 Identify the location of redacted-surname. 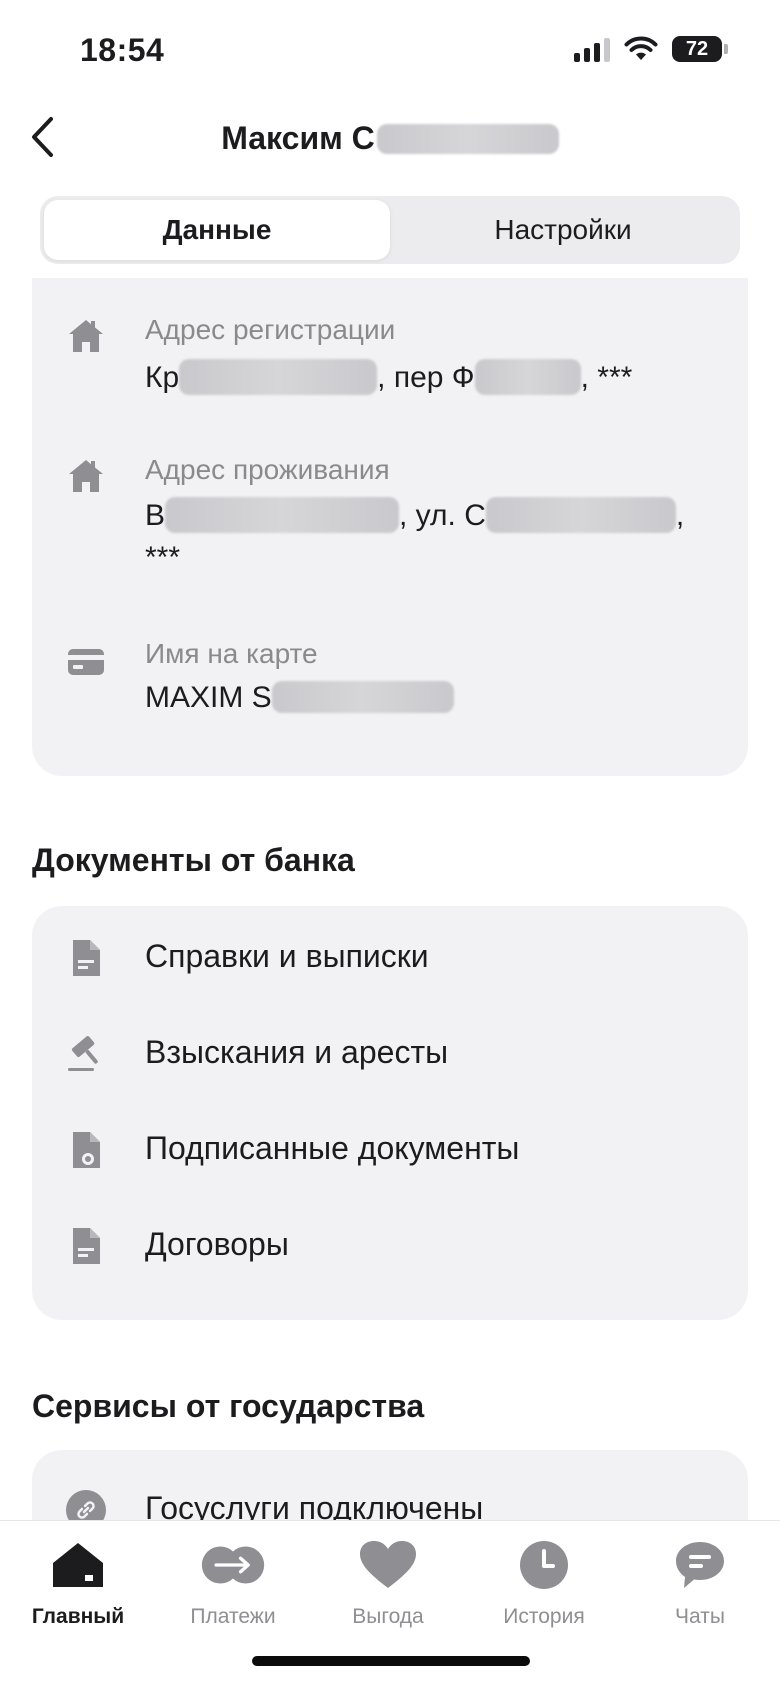
(467, 138).